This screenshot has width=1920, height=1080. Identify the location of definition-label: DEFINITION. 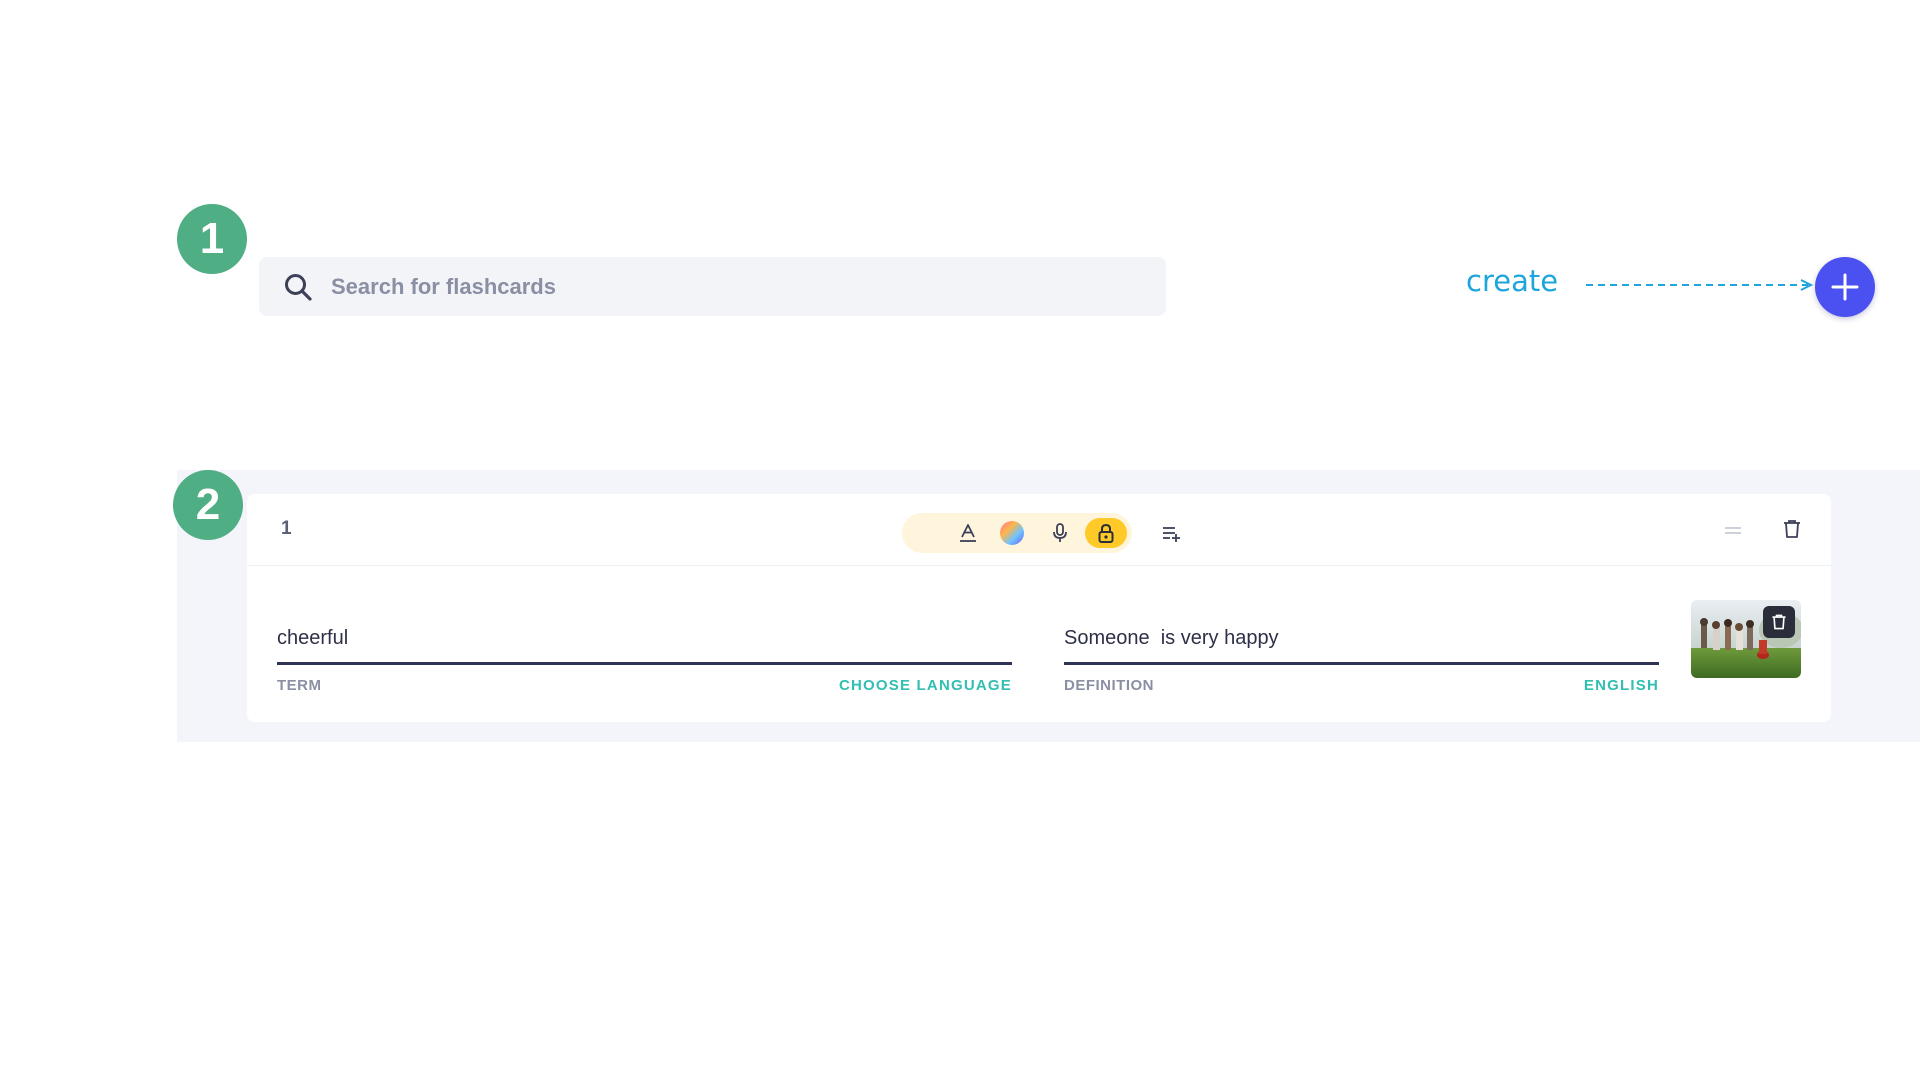
(1109, 685).